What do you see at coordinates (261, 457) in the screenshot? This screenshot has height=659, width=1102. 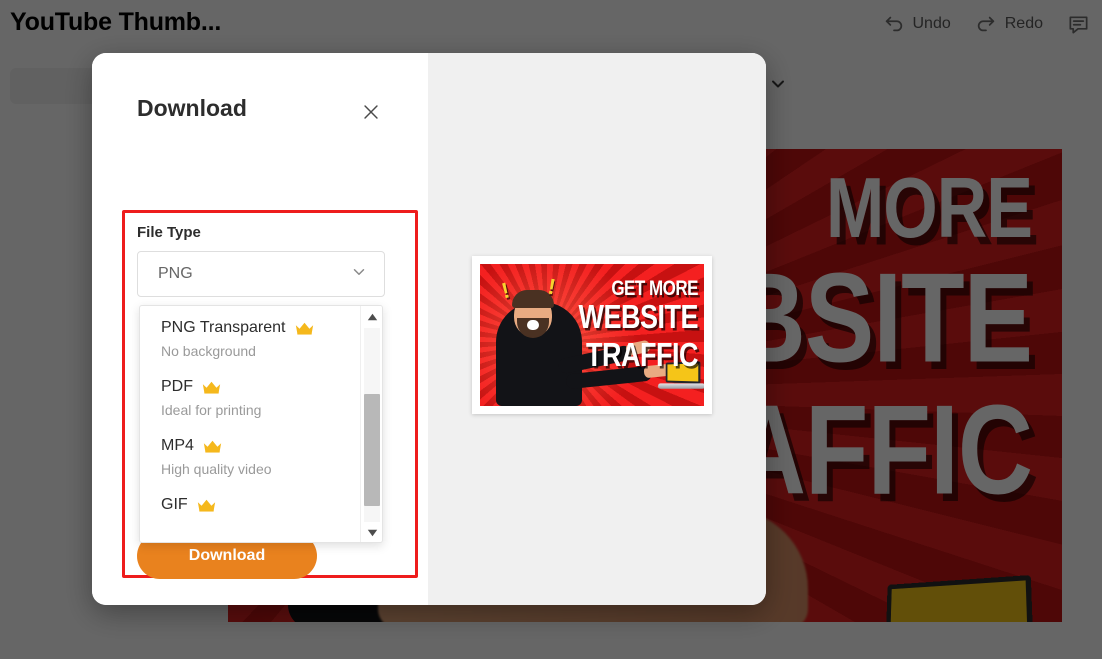 I see `dropdown-option-mp4: MP4 High quality video` at bounding box center [261, 457].